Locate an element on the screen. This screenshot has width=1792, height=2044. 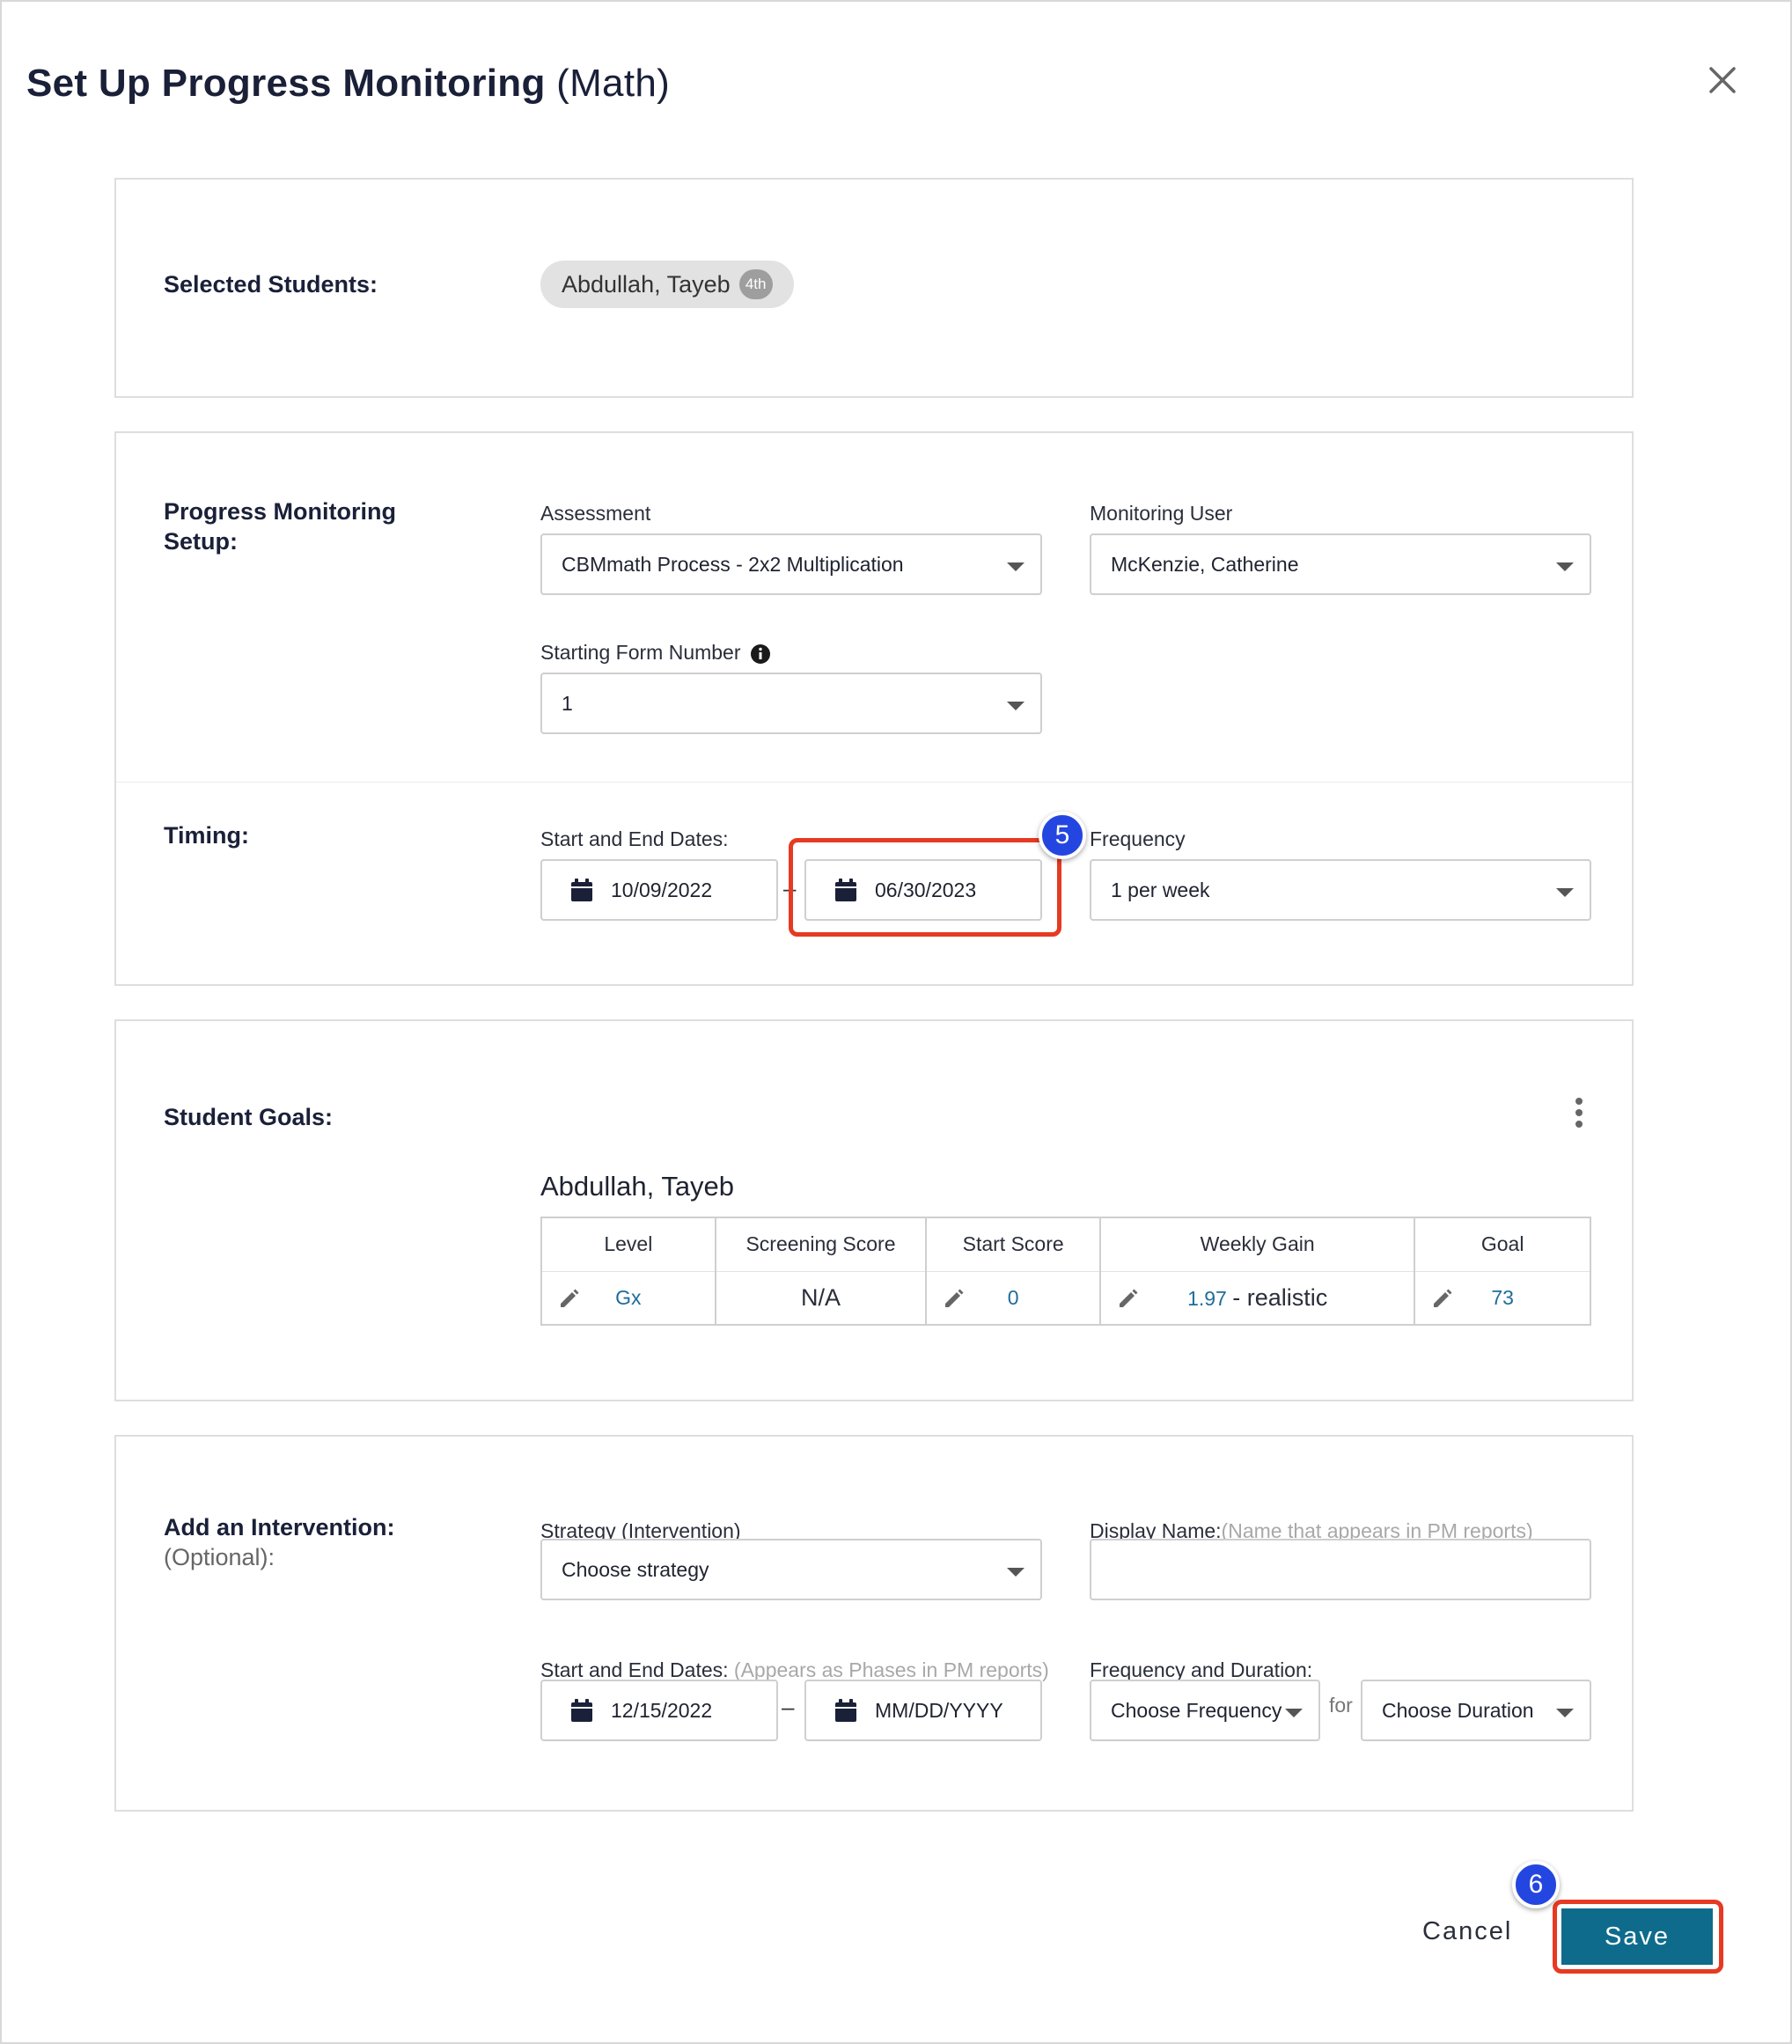
goal-value: 73 is located at coordinates (1502, 1297).